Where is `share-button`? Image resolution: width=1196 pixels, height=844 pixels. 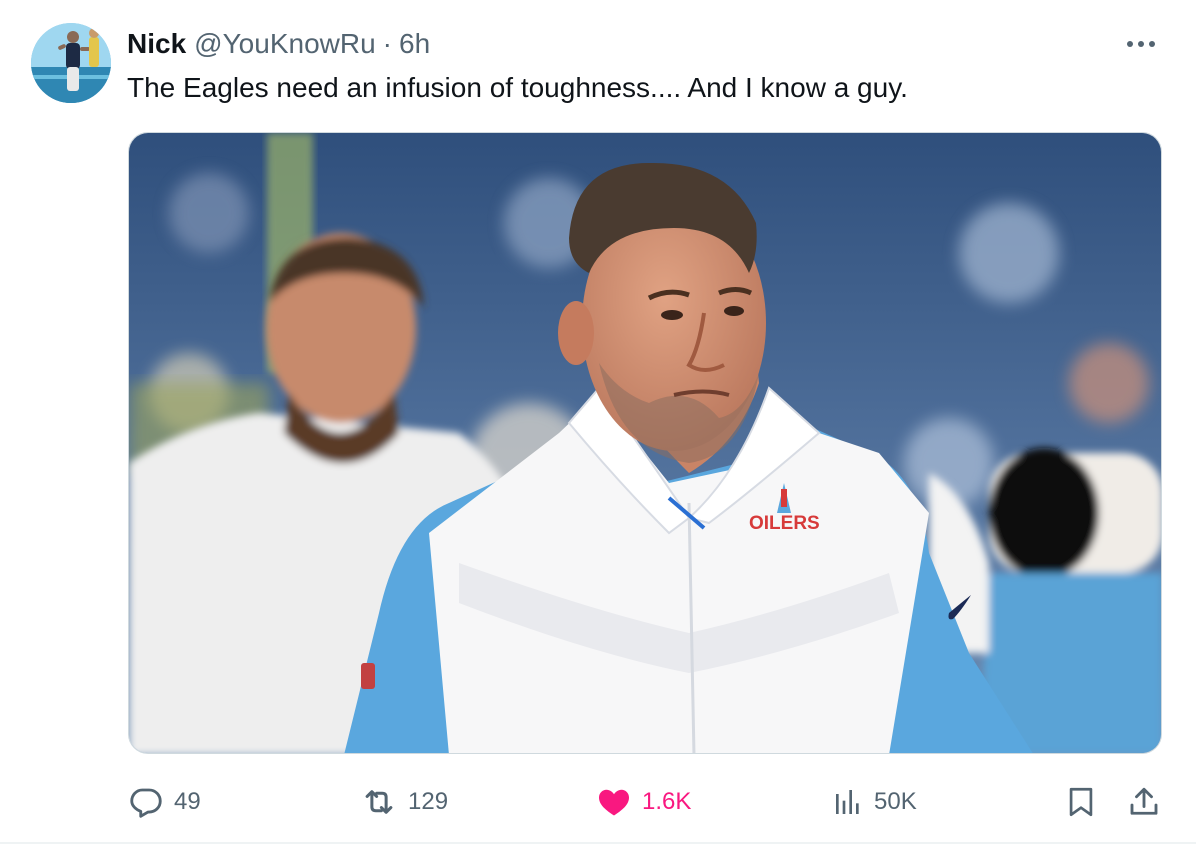
share-button is located at coordinates (1144, 802).